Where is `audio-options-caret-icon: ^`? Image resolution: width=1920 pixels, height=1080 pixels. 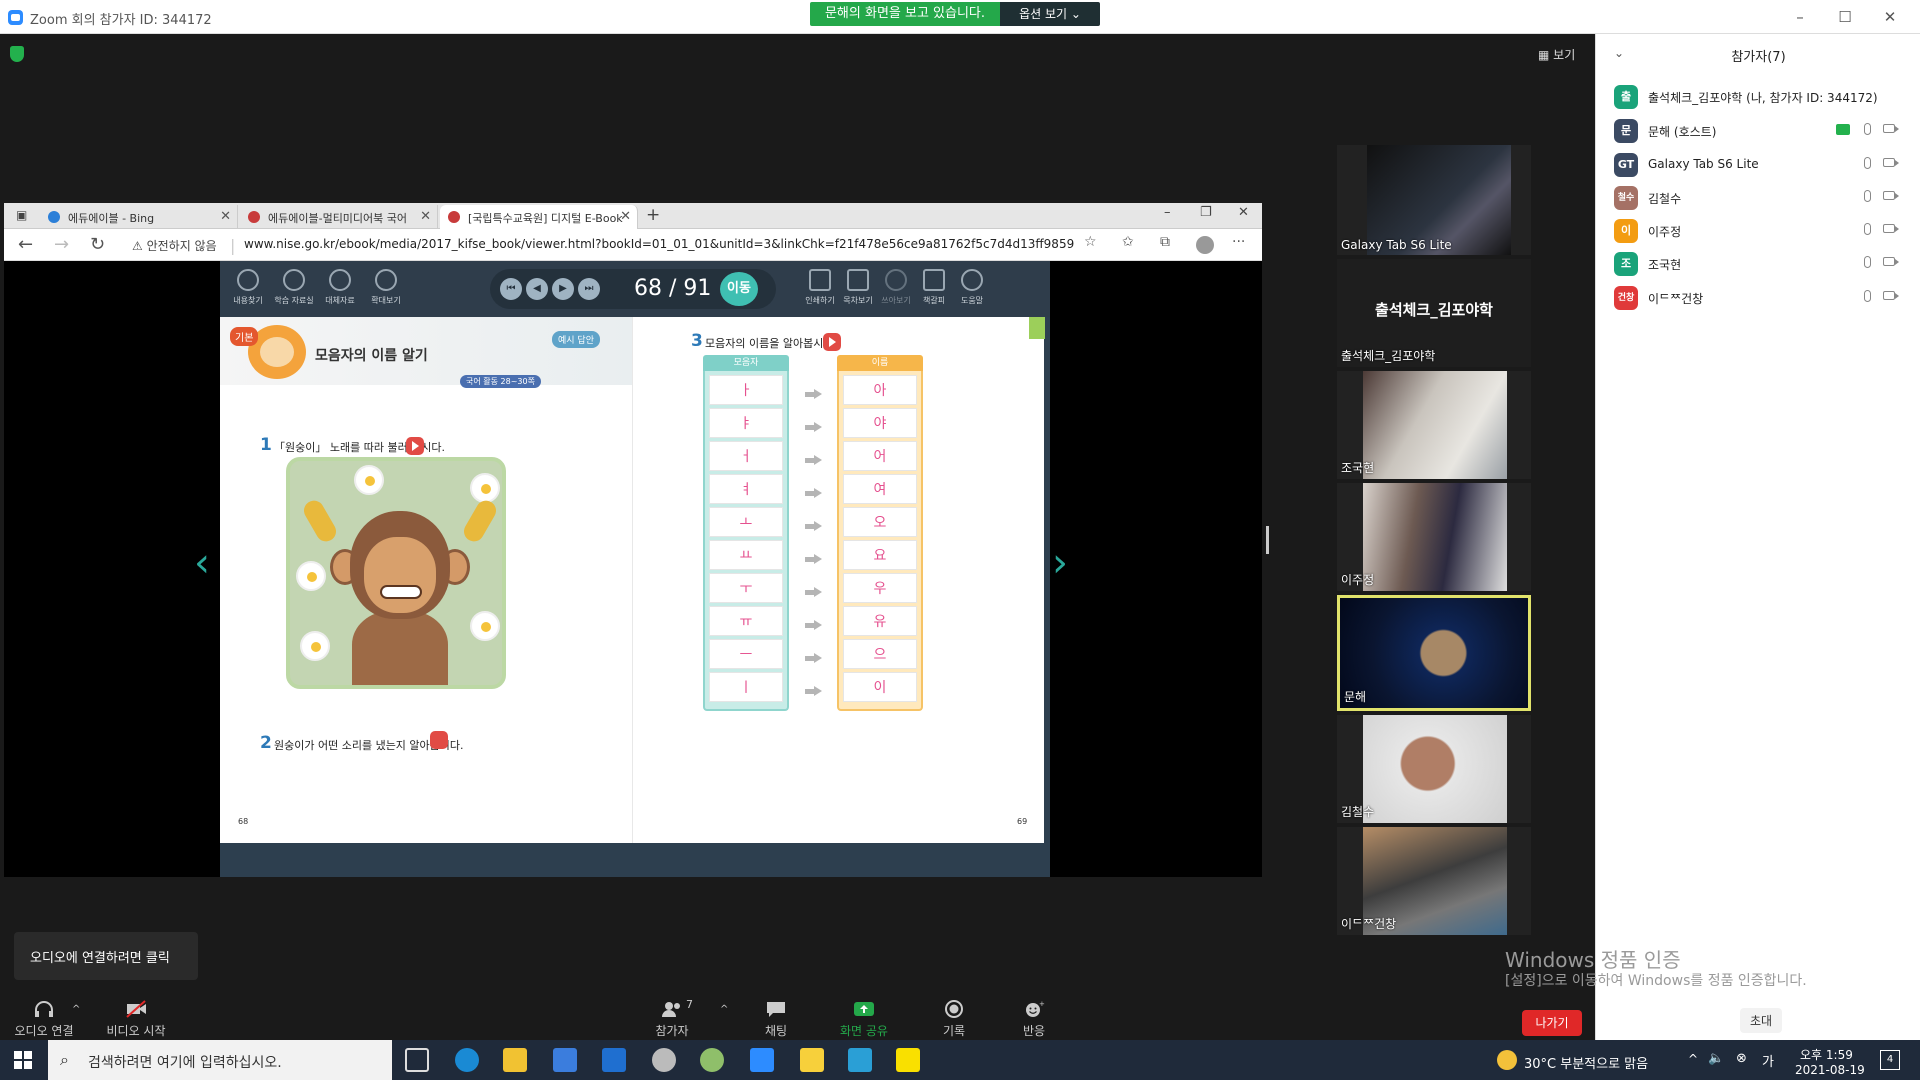 audio-options-caret-icon: ^ is located at coordinates (76, 1009).